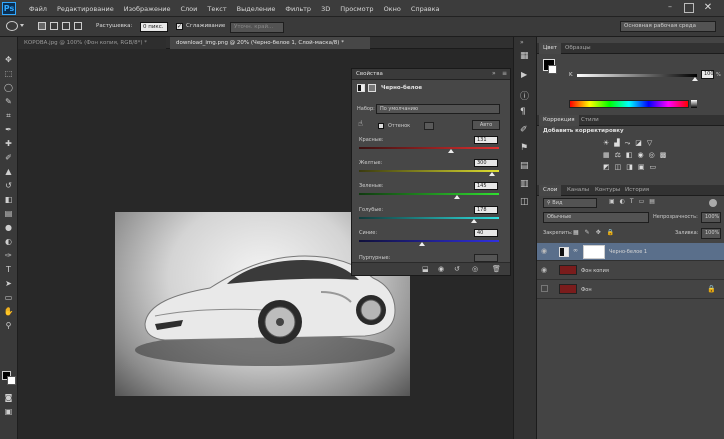  I want to click on tab-styles: Стили, so click(590, 120).